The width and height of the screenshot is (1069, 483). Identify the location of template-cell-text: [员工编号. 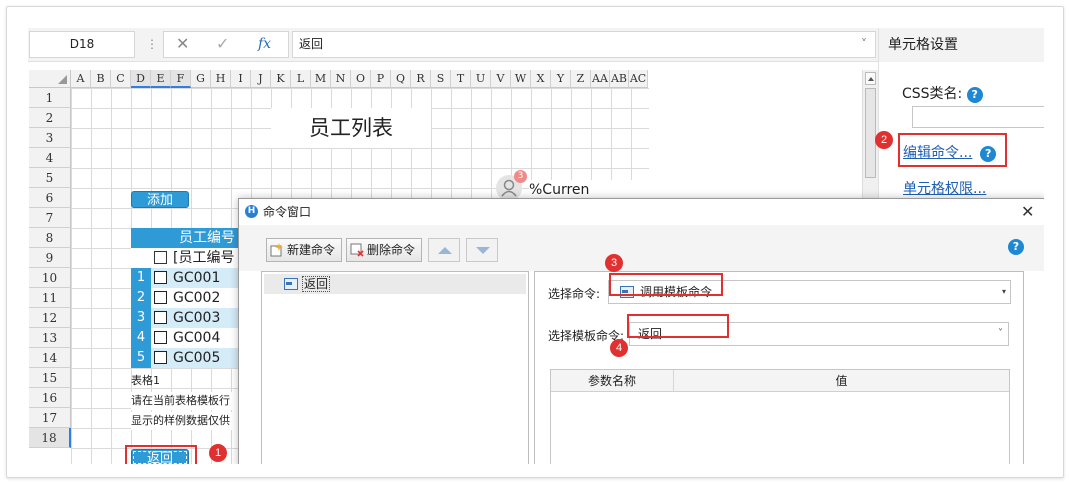
(204, 258).